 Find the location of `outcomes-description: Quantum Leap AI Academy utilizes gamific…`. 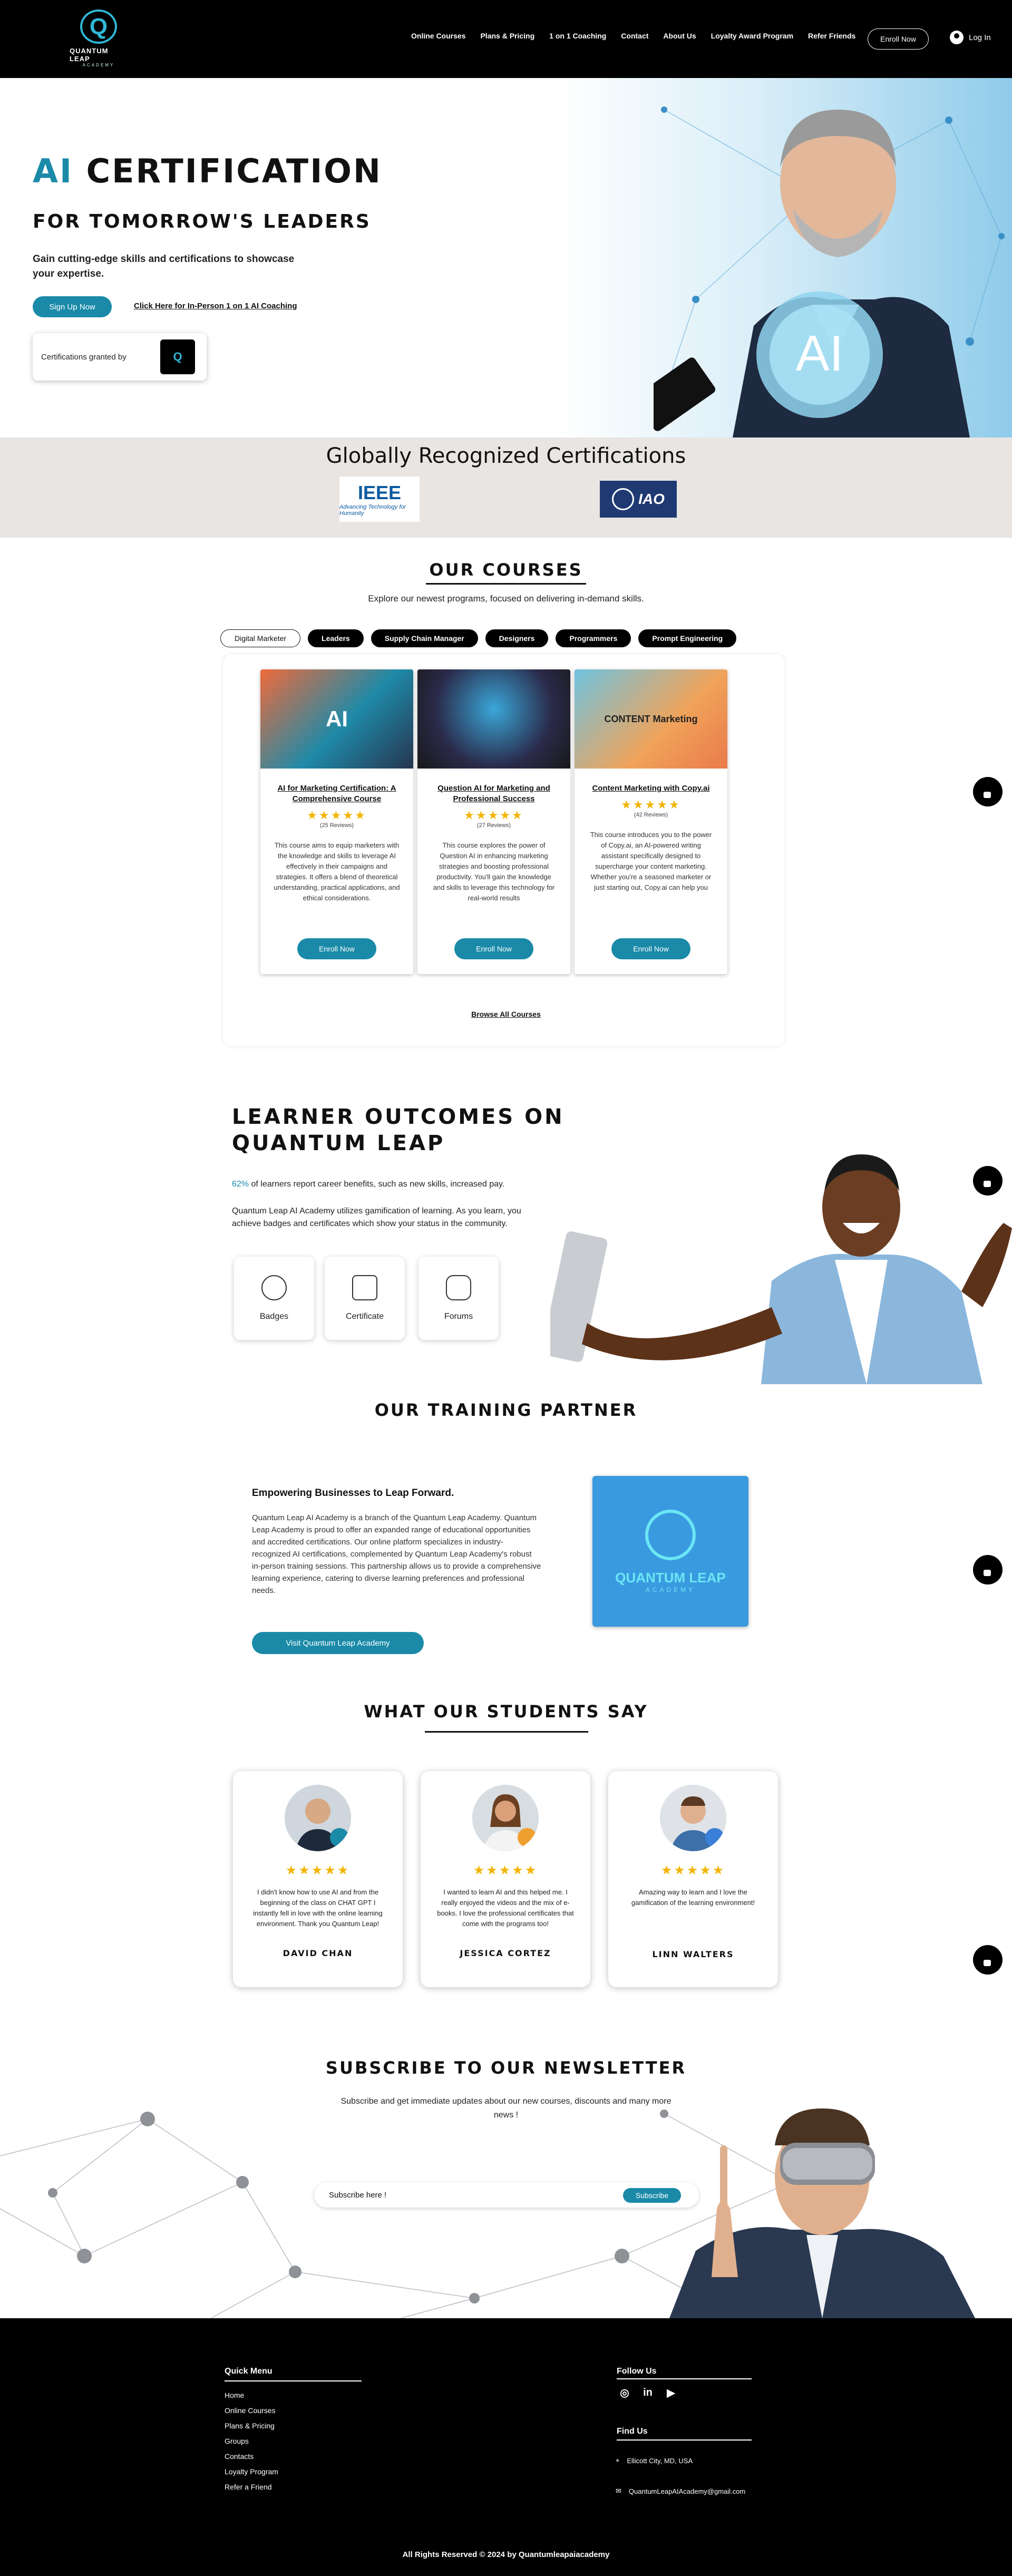

outcomes-description: Quantum Leap AI Academy utilizes gamific… is located at coordinates (376, 1217).